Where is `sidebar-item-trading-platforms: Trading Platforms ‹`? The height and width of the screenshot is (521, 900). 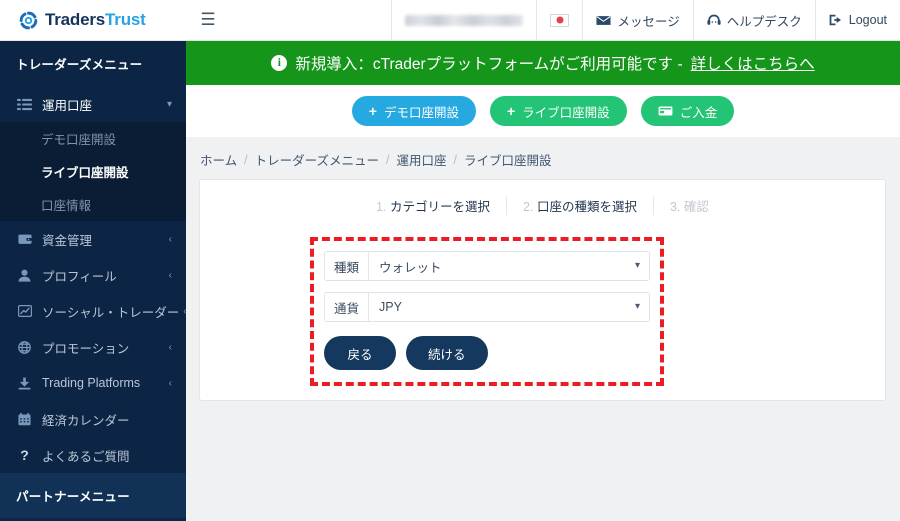 sidebar-item-trading-platforms: Trading Platforms ‹ is located at coordinates (93, 383).